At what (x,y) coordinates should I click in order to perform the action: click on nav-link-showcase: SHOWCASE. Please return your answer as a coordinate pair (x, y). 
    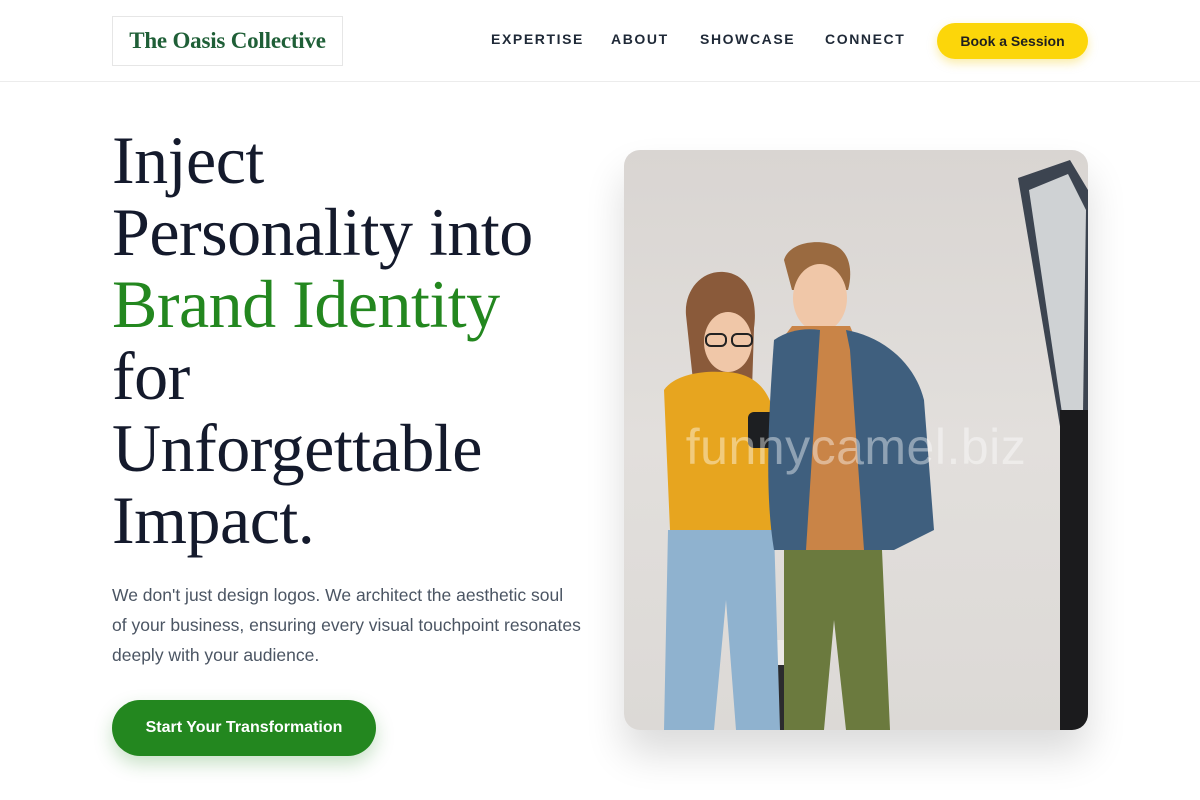
    Looking at the image, I should click on (747, 39).